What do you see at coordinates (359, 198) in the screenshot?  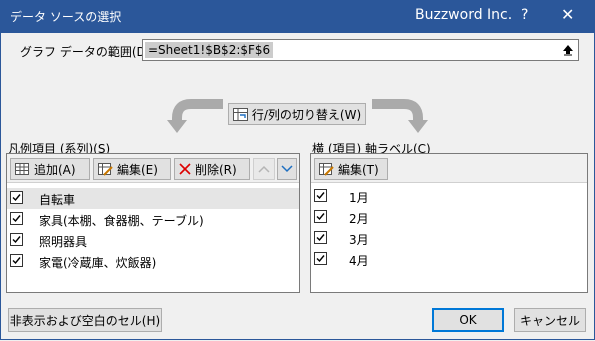 I see `axis-label-text: 1月` at bounding box center [359, 198].